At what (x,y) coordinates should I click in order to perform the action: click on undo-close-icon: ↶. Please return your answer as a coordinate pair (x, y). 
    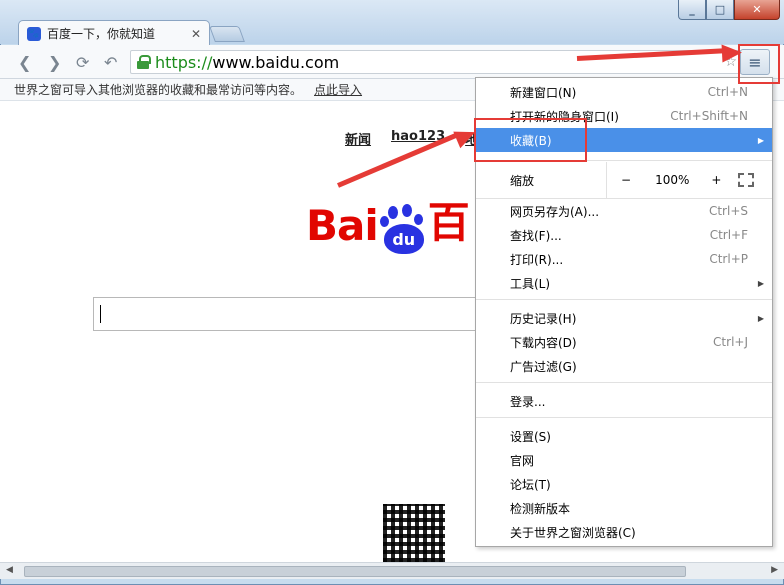
    Looking at the image, I should click on (110, 62).